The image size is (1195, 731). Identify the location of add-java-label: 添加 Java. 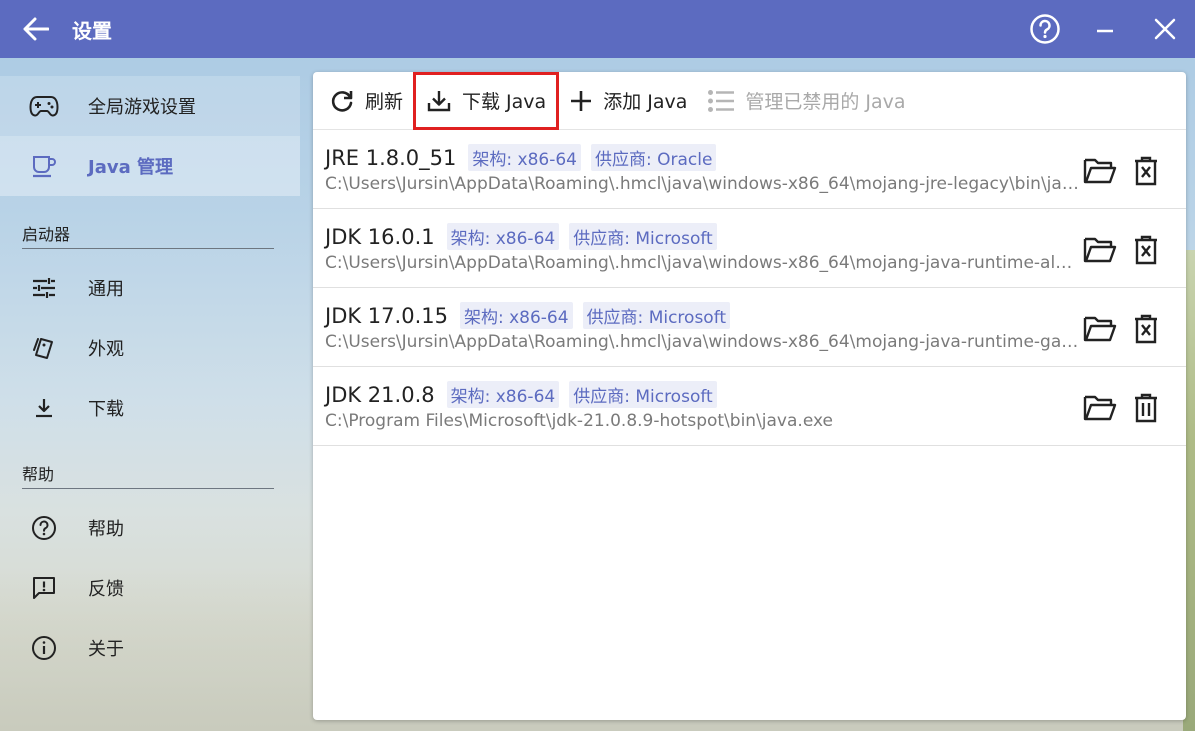
(645, 102).